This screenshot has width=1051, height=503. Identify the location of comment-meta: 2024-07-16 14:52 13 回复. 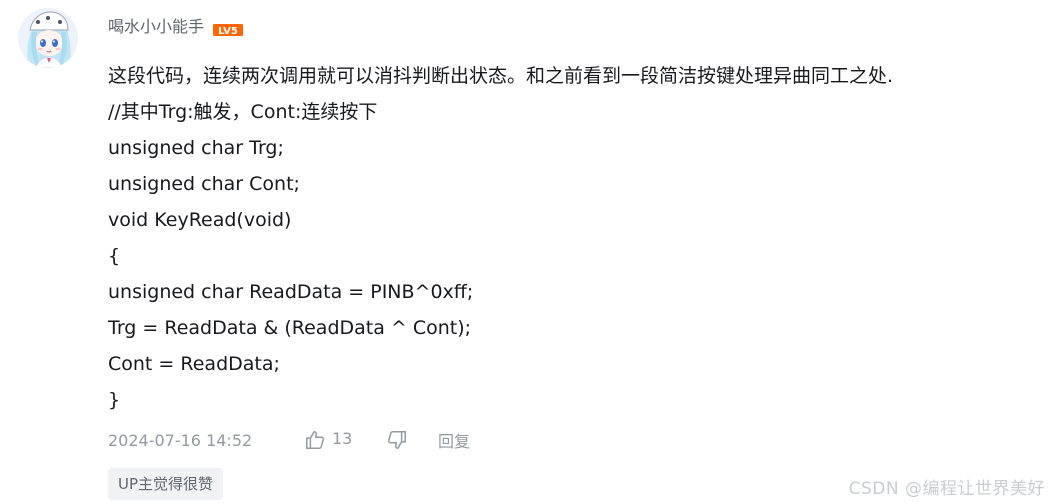
(289, 440).